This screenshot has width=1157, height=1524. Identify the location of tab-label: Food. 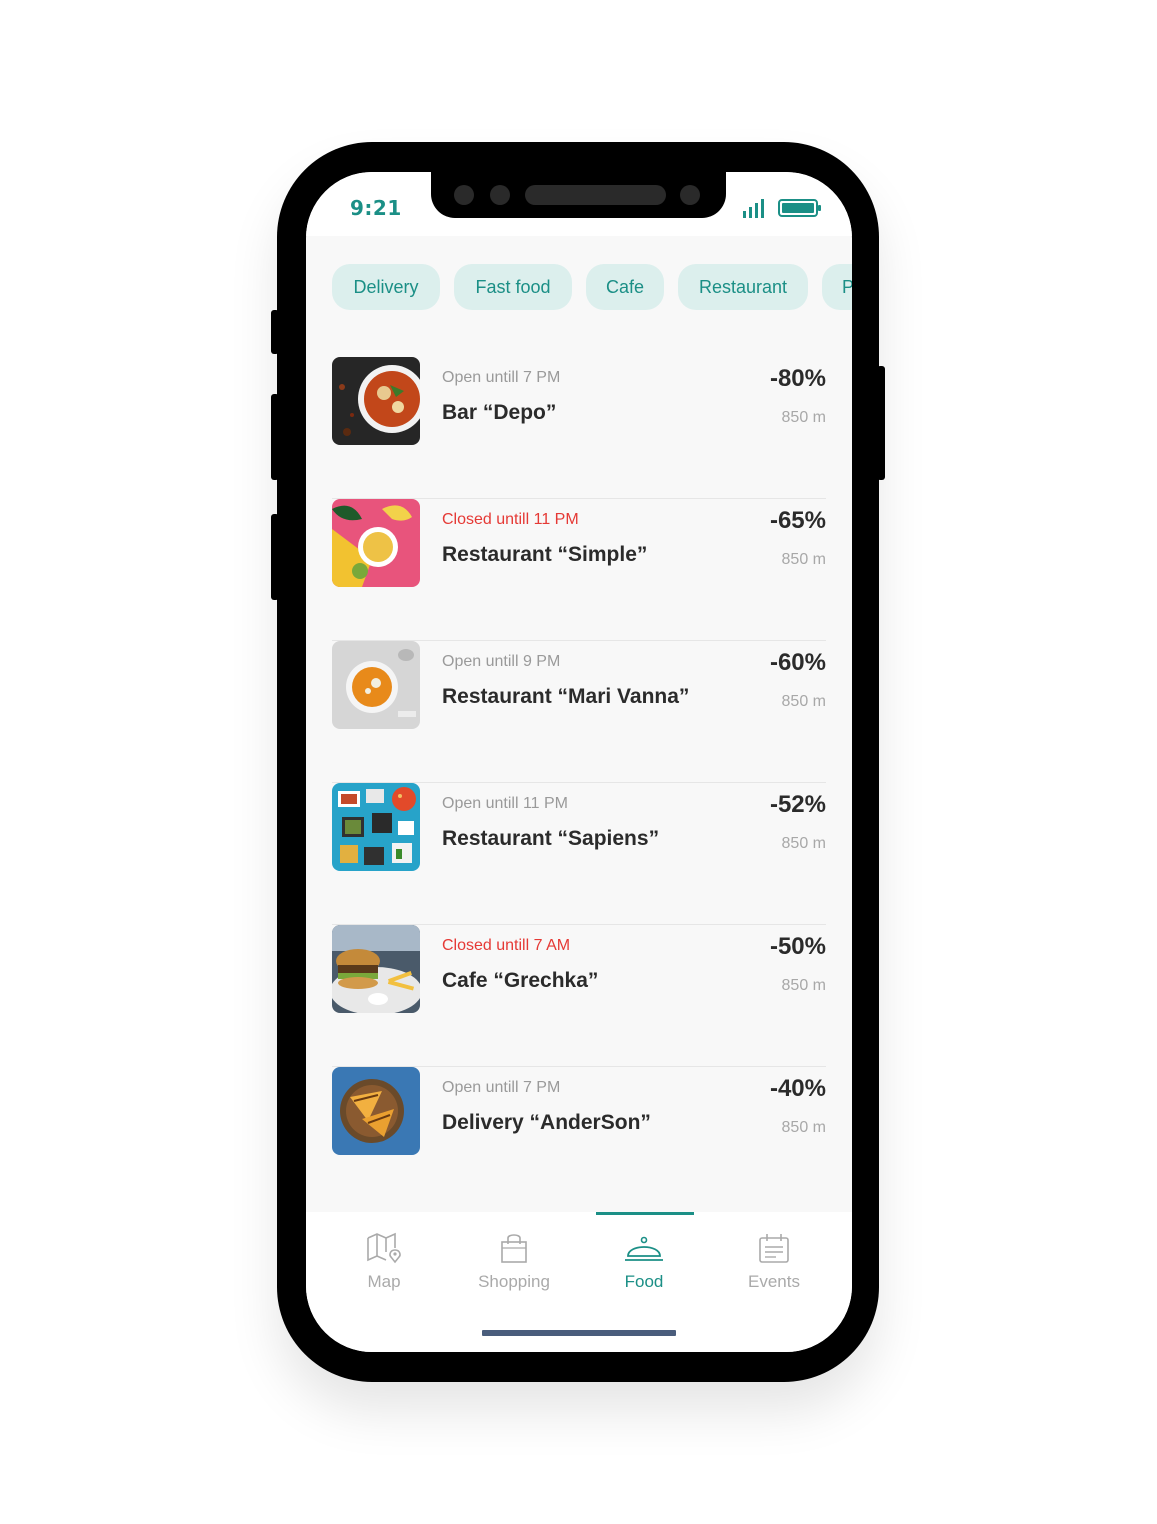
(644, 1281).